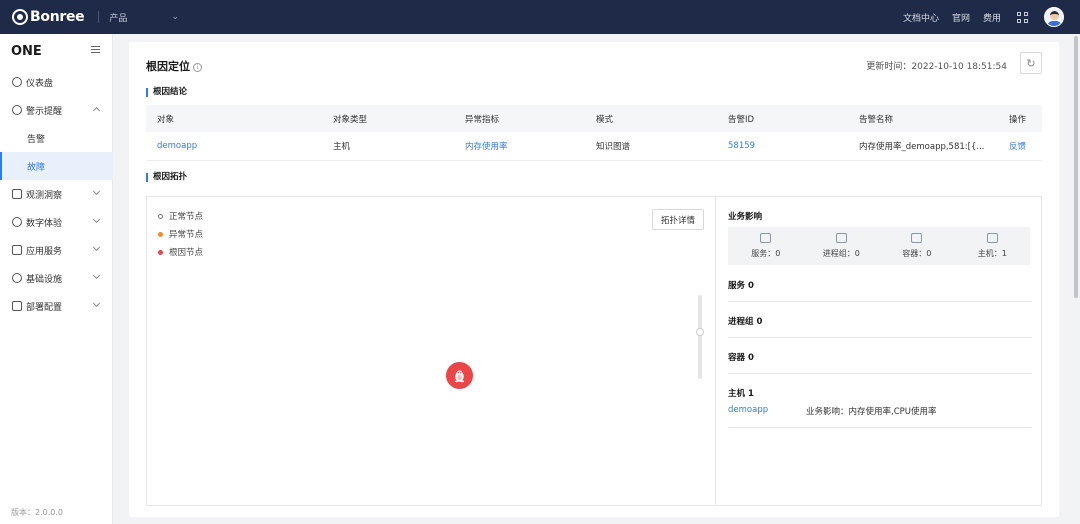 The image size is (1080, 524). Describe the element at coordinates (748, 410) in the screenshot. I see `host-link: demoapp` at that location.